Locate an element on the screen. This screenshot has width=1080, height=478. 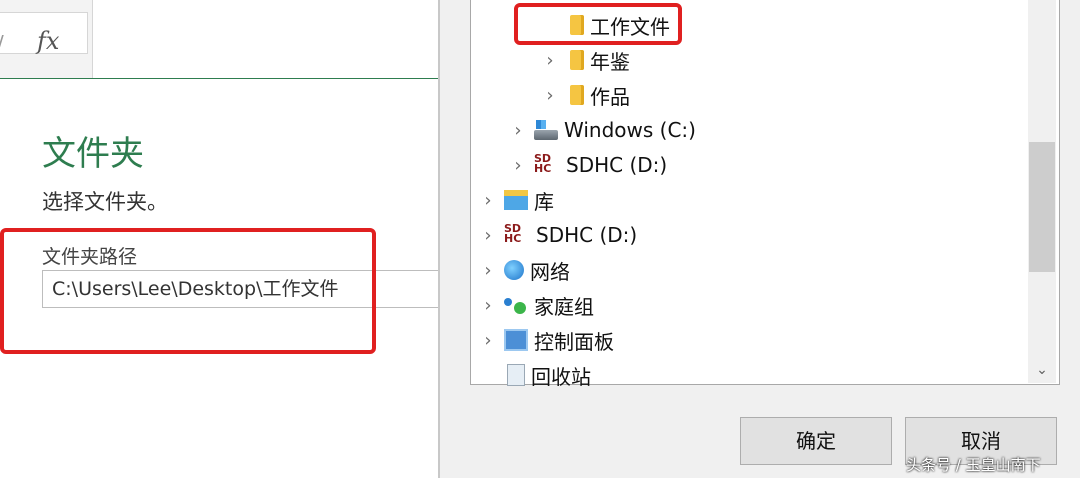
tree-item-label: 年鉴 is located at coordinates (610, 61).